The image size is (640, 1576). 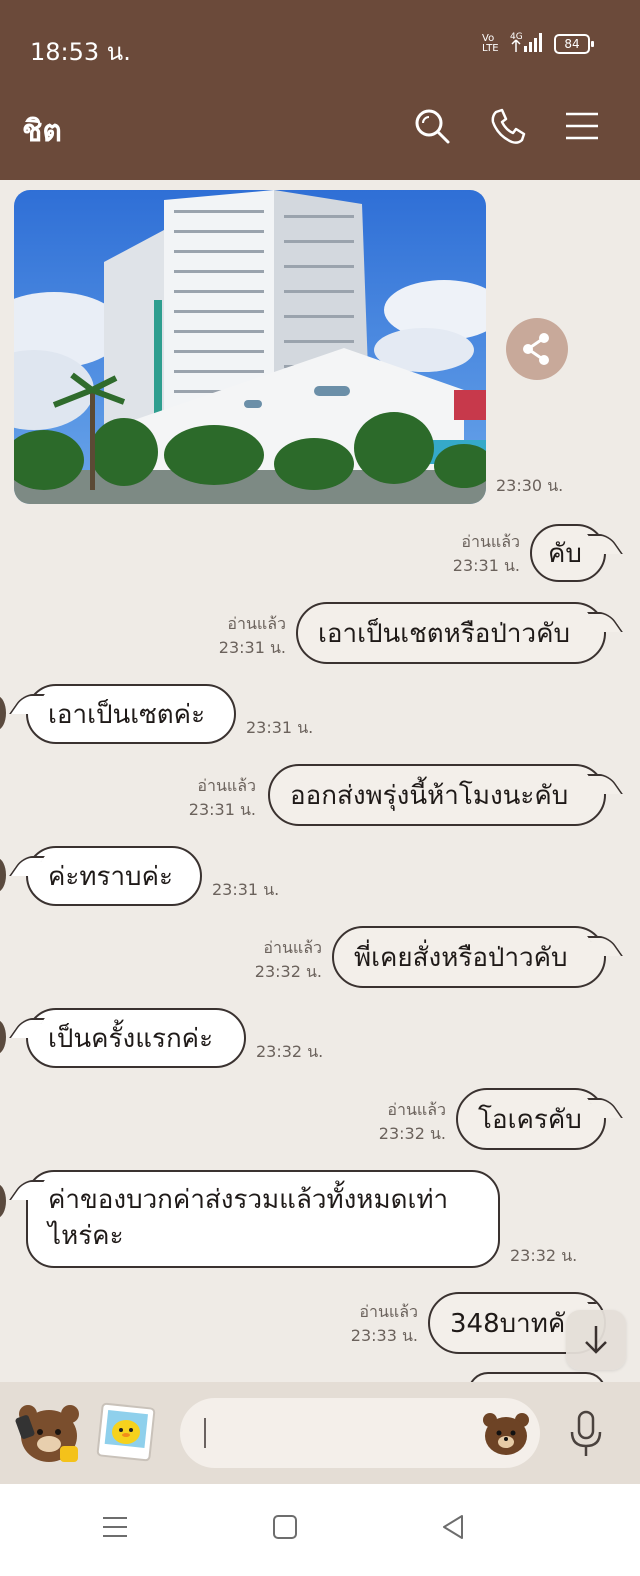 I want to click on message-text: คับ, so click(x=565, y=553).